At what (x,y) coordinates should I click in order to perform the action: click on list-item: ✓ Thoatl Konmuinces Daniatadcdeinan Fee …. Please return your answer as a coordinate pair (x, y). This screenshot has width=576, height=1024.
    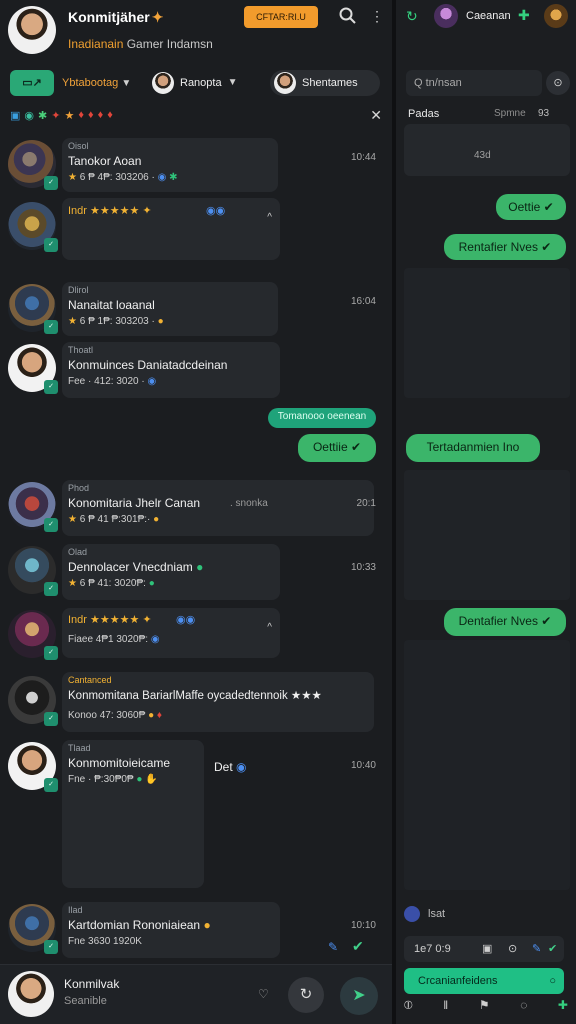
    Looking at the image, I should click on (196, 371).